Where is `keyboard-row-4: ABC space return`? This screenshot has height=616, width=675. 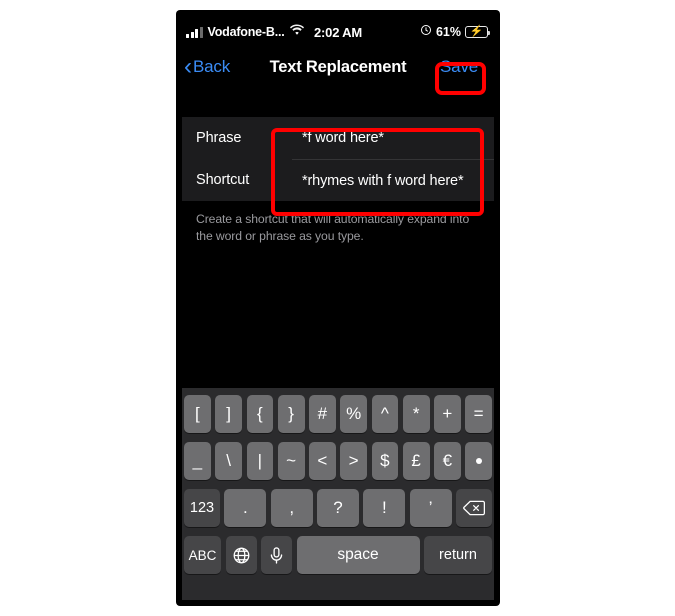
keyboard-row-4: ABC space return is located at coordinates (338, 555).